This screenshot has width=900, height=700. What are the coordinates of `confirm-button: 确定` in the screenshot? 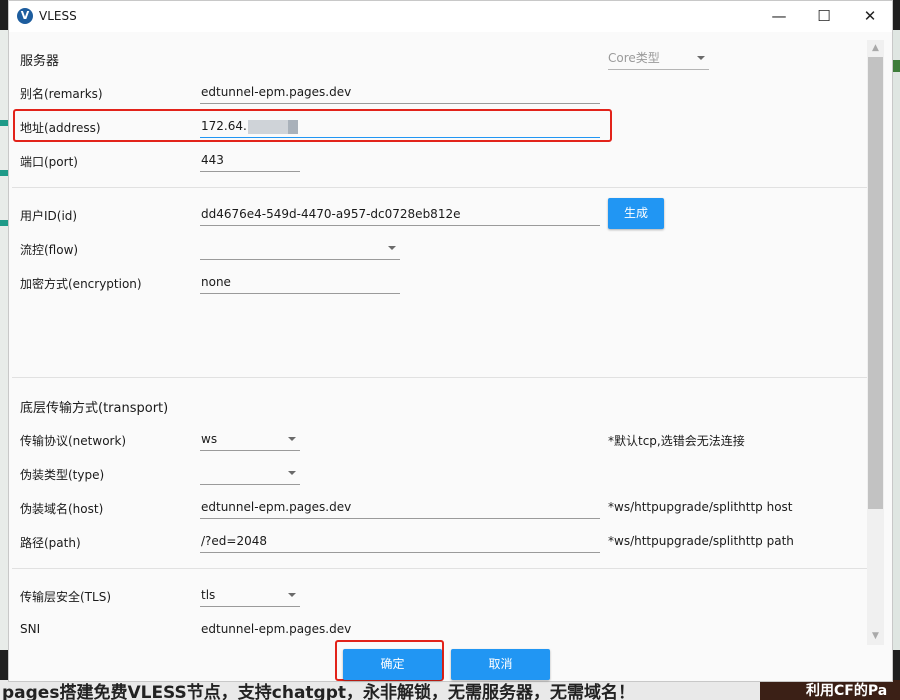 It's located at (392, 664).